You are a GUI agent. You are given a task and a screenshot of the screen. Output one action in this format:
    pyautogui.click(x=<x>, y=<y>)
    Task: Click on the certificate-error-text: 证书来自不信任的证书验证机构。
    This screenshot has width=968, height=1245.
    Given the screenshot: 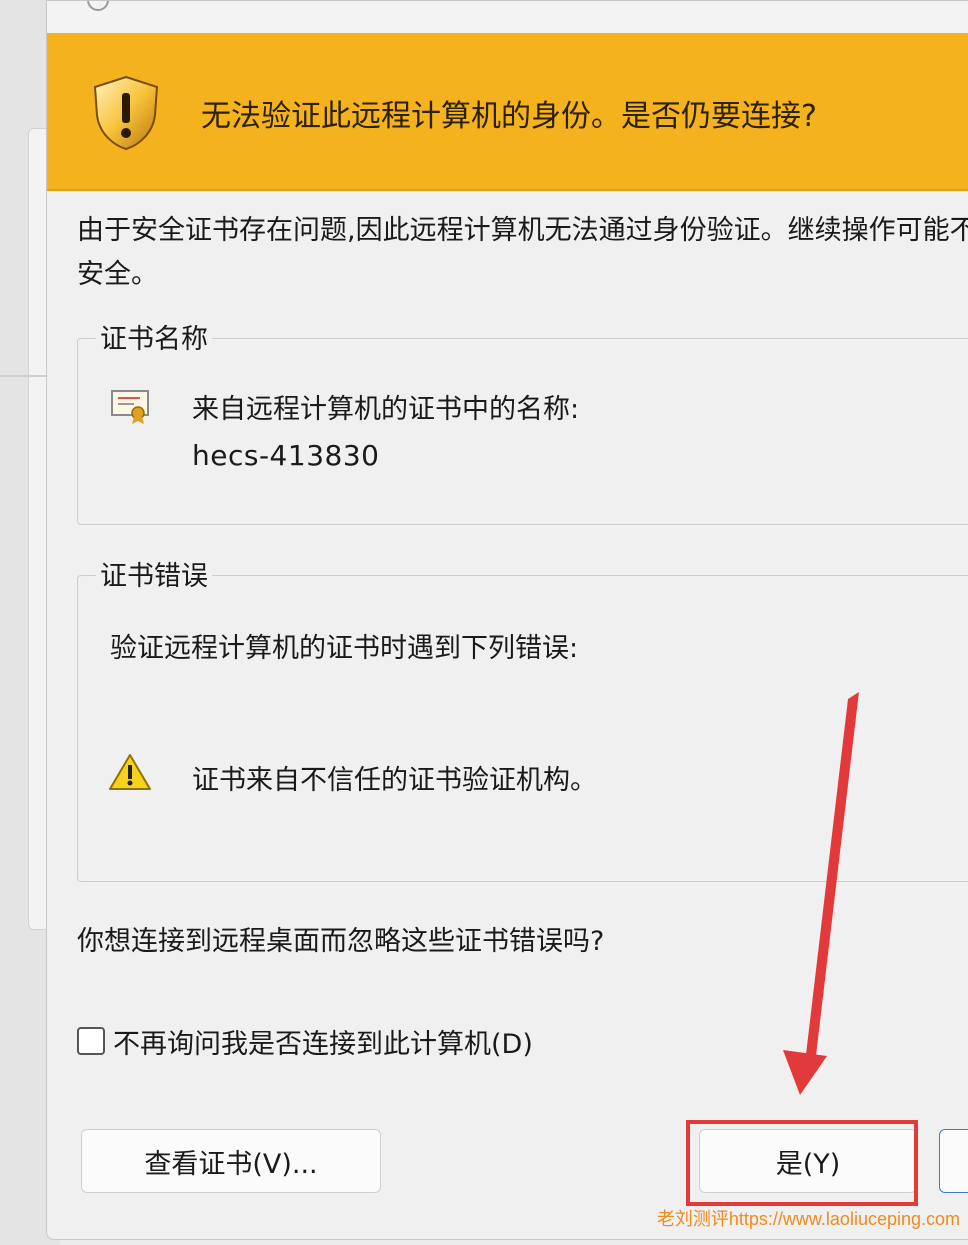 What is the action you would take?
    pyautogui.click(x=394, y=780)
    